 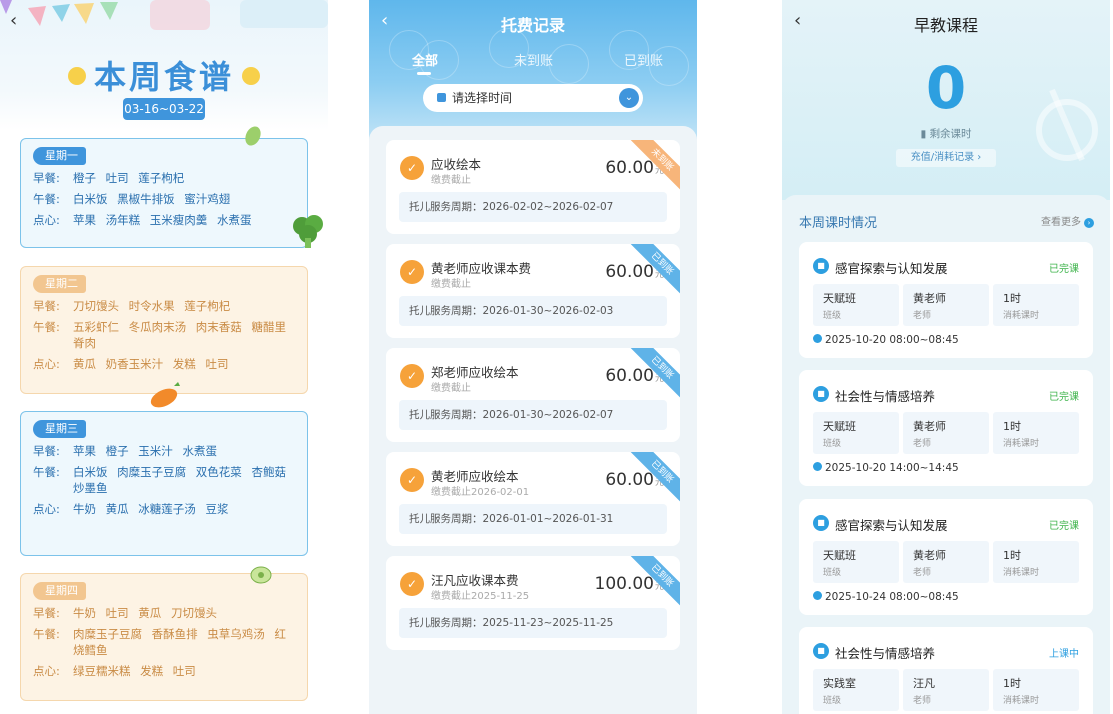 I want to click on bunting-flags-decoration, so click(x=164, y=15).